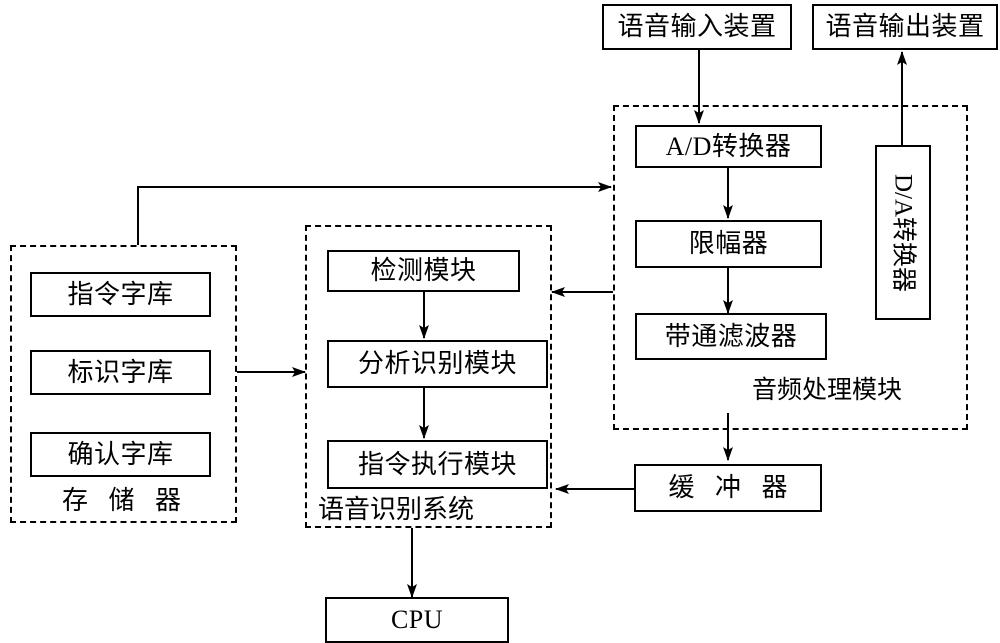  I want to click on da-converter-box: D/A转换器, so click(903, 232).